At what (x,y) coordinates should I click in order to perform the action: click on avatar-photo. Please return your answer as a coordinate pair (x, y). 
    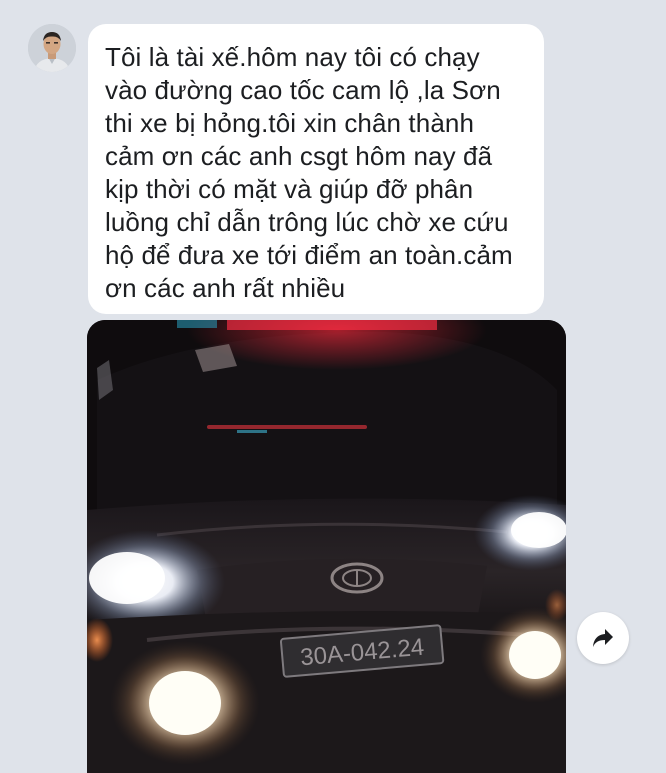
    Looking at the image, I should click on (52, 48).